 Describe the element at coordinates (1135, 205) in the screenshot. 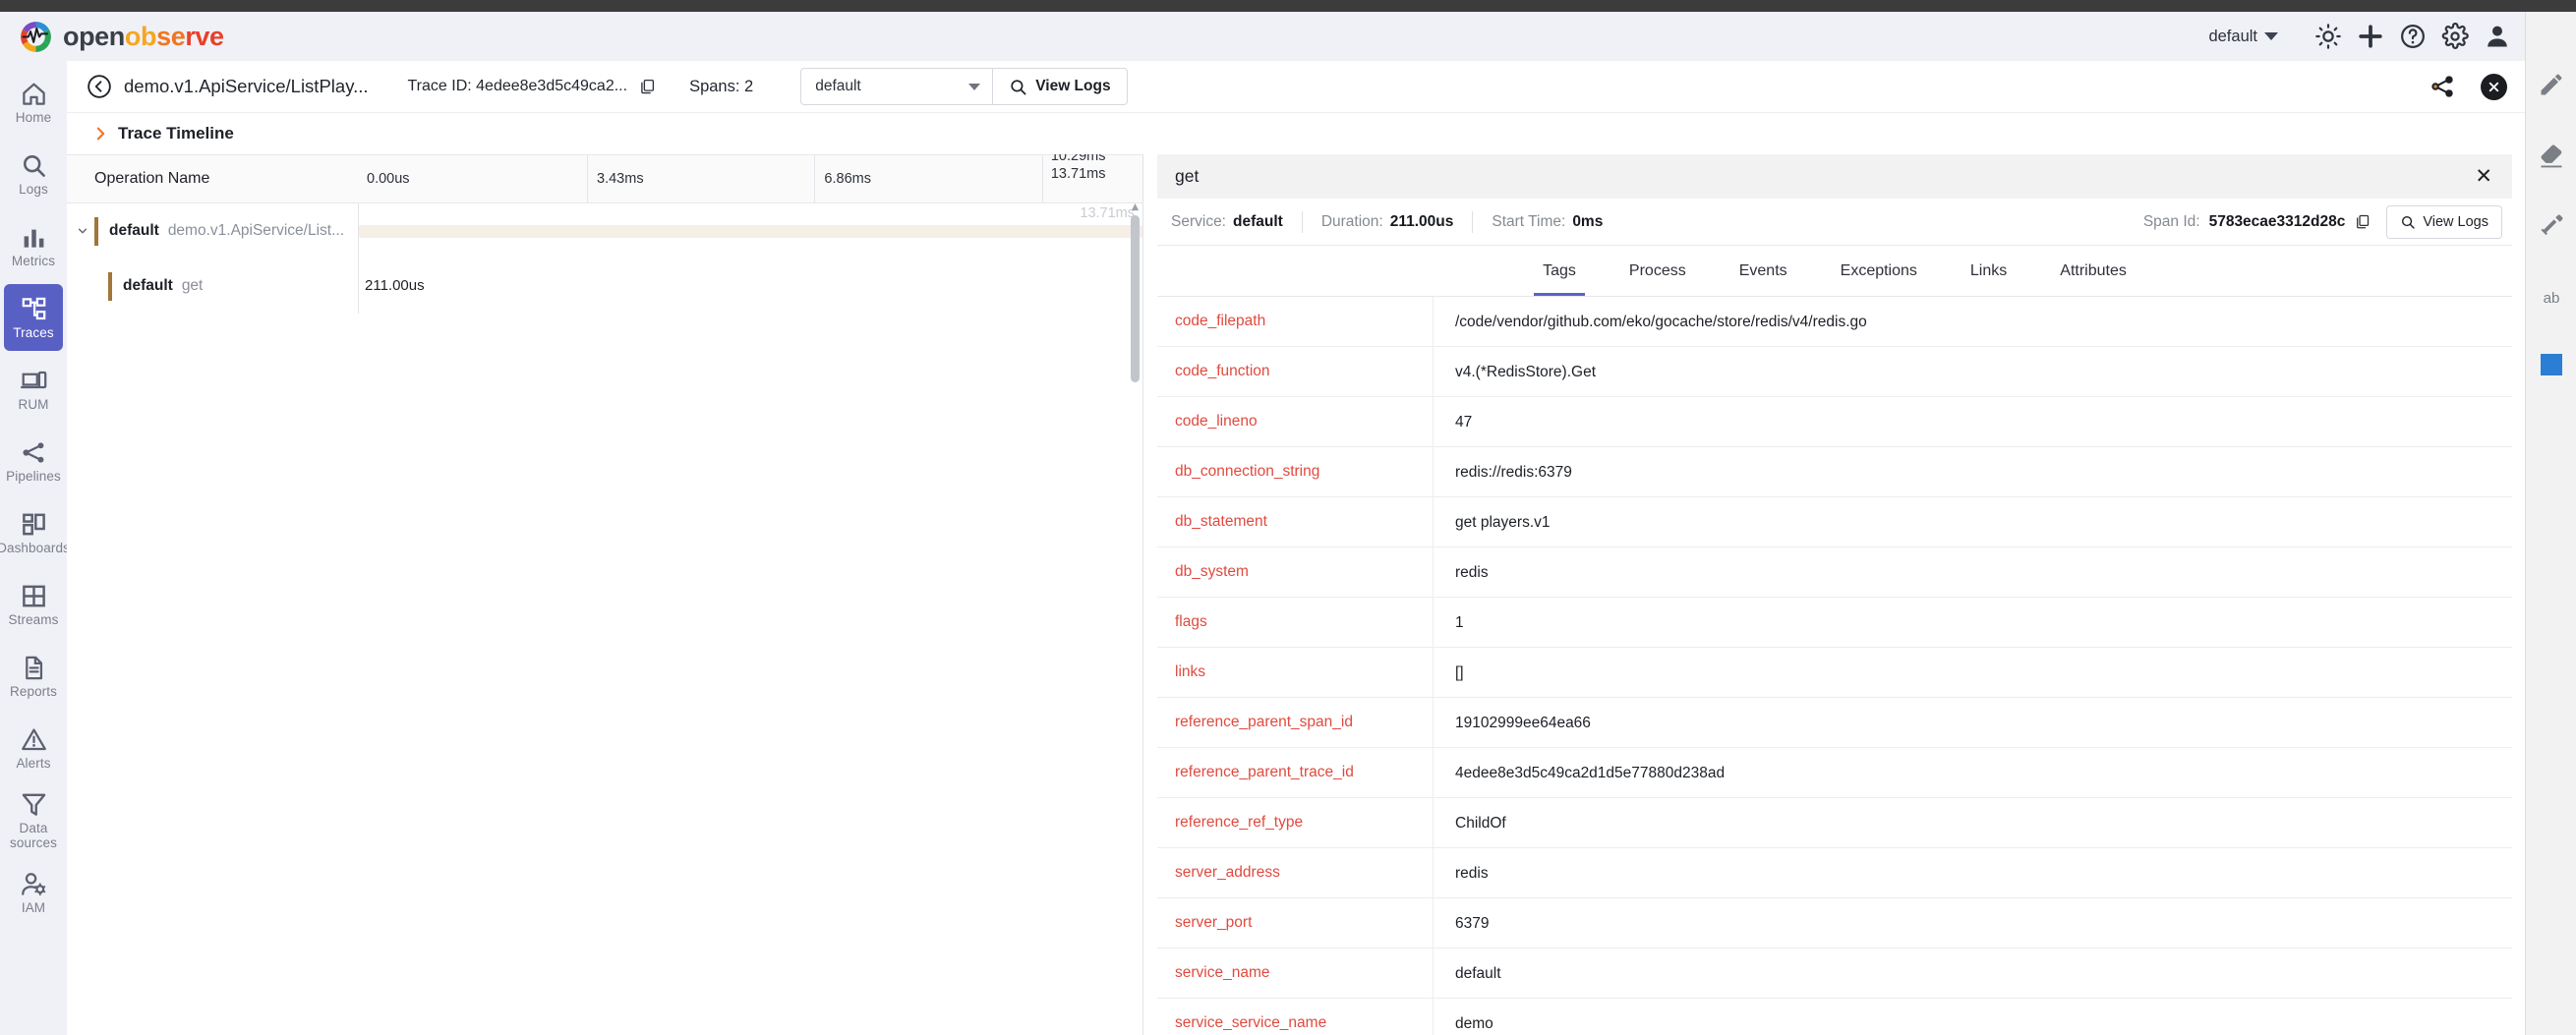

I see `scroll-up-arrow` at that location.